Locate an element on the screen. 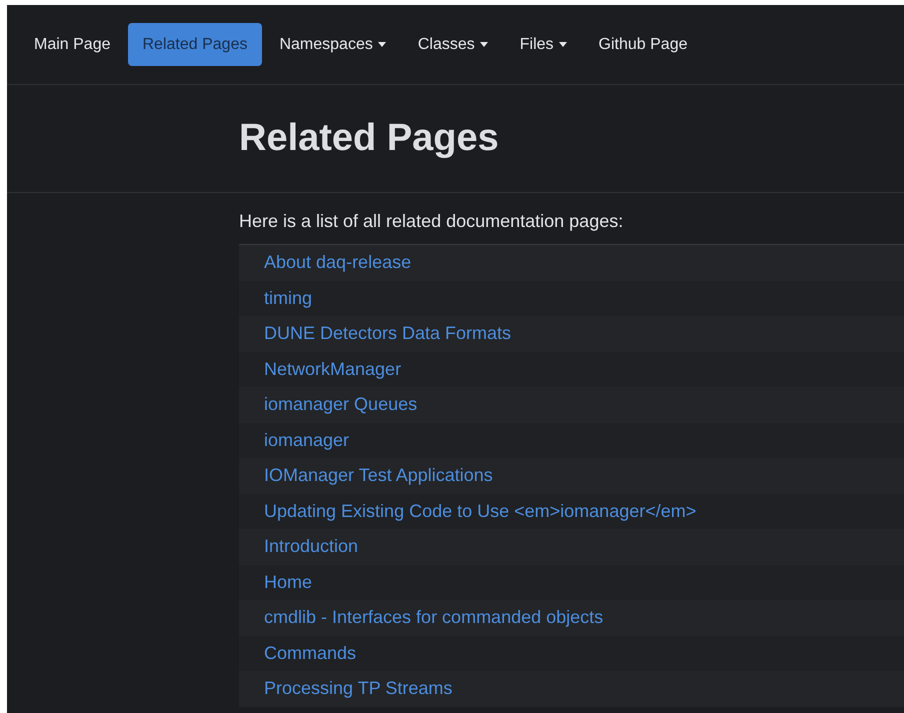  nav-tab: Files is located at coordinates (543, 44).